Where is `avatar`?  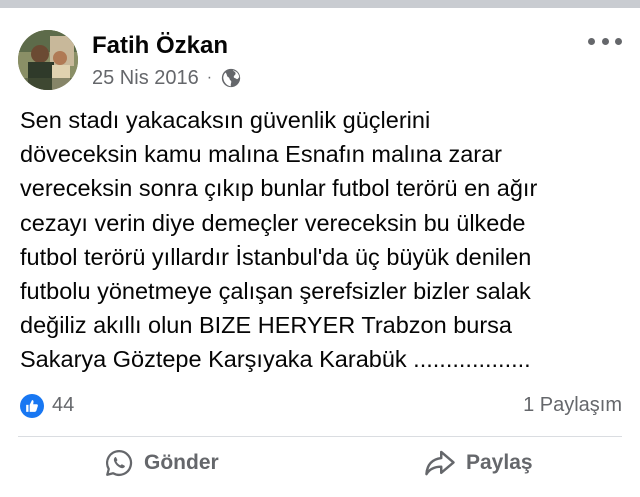 avatar is located at coordinates (48, 60).